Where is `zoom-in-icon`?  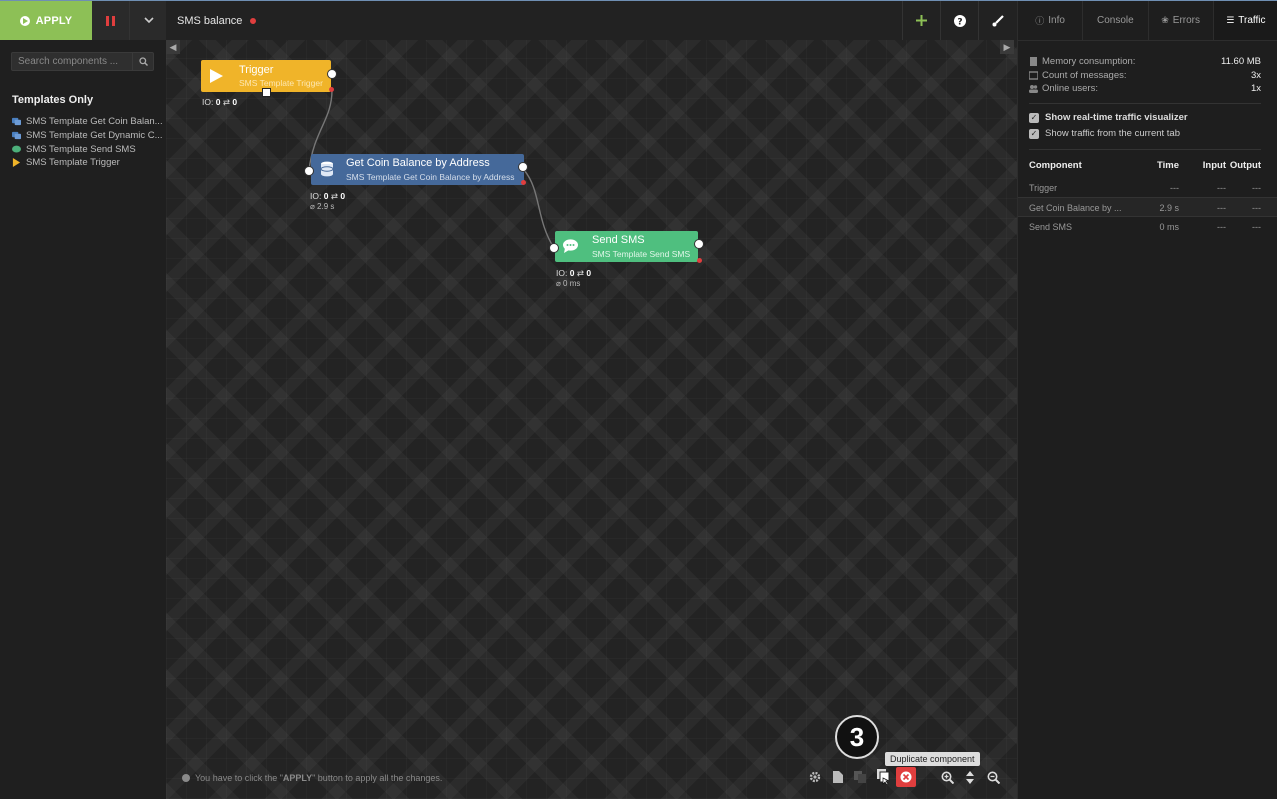 zoom-in-icon is located at coordinates (947, 777).